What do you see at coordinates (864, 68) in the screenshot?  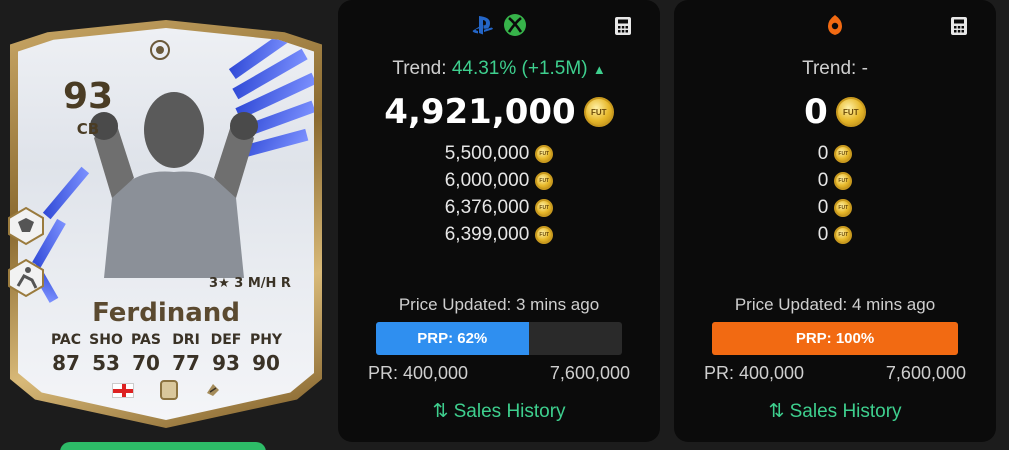 I see `trend-value: -` at bounding box center [864, 68].